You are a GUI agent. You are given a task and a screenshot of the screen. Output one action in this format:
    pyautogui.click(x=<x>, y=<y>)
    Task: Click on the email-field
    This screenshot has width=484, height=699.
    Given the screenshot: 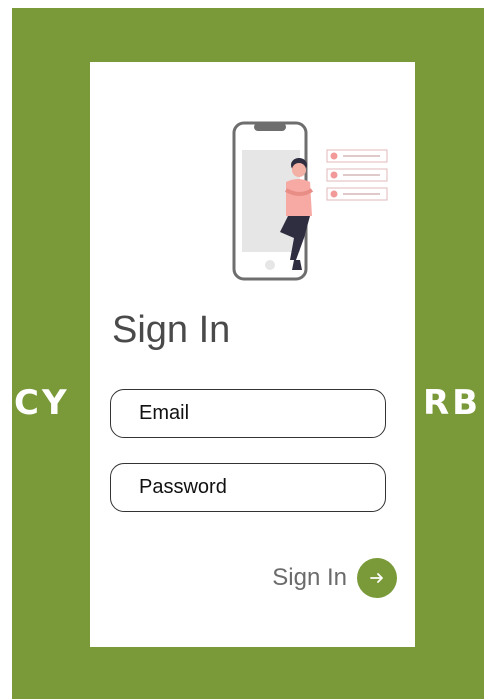 What is the action you would take?
    pyautogui.click(x=248, y=413)
    